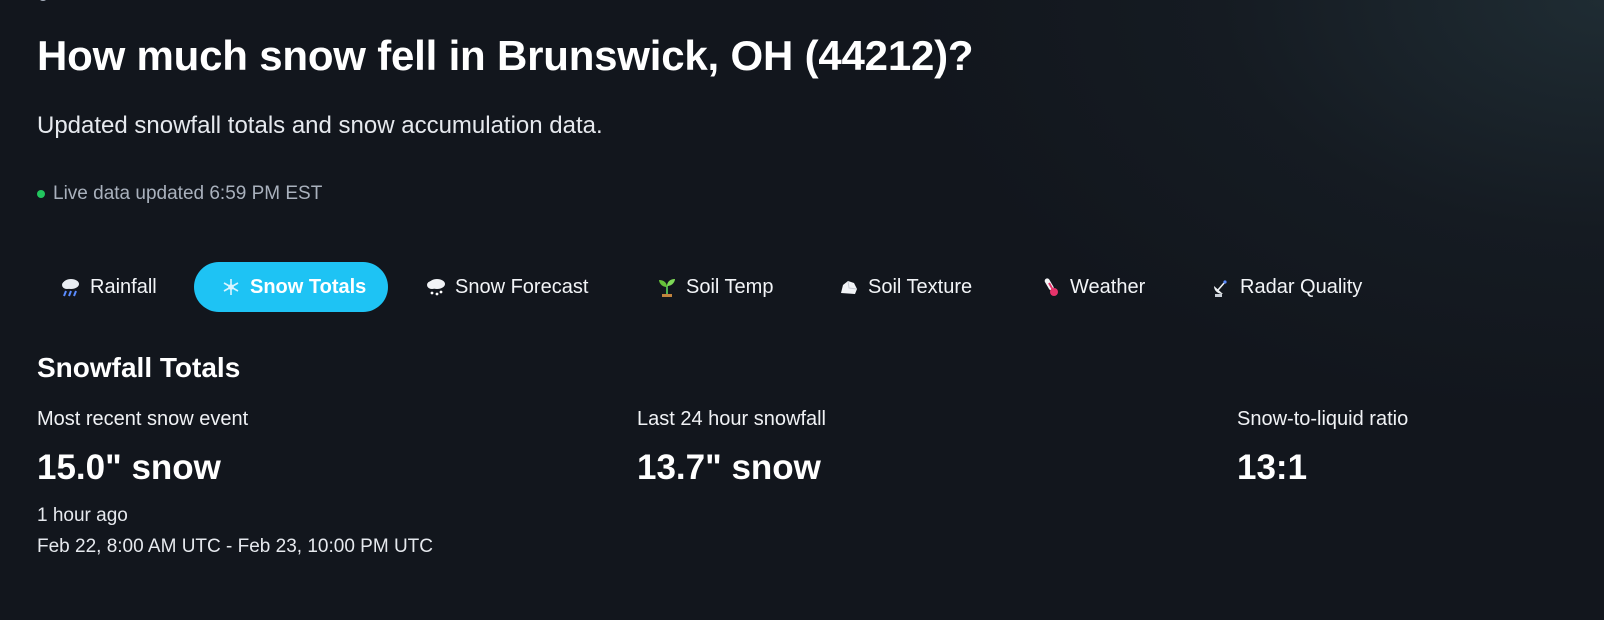 The height and width of the screenshot is (620, 1604). What do you see at coordinates (129, 467) in the screenshot?
I see `stat-value: 15.0" snow` at bounding box center [129, 467].